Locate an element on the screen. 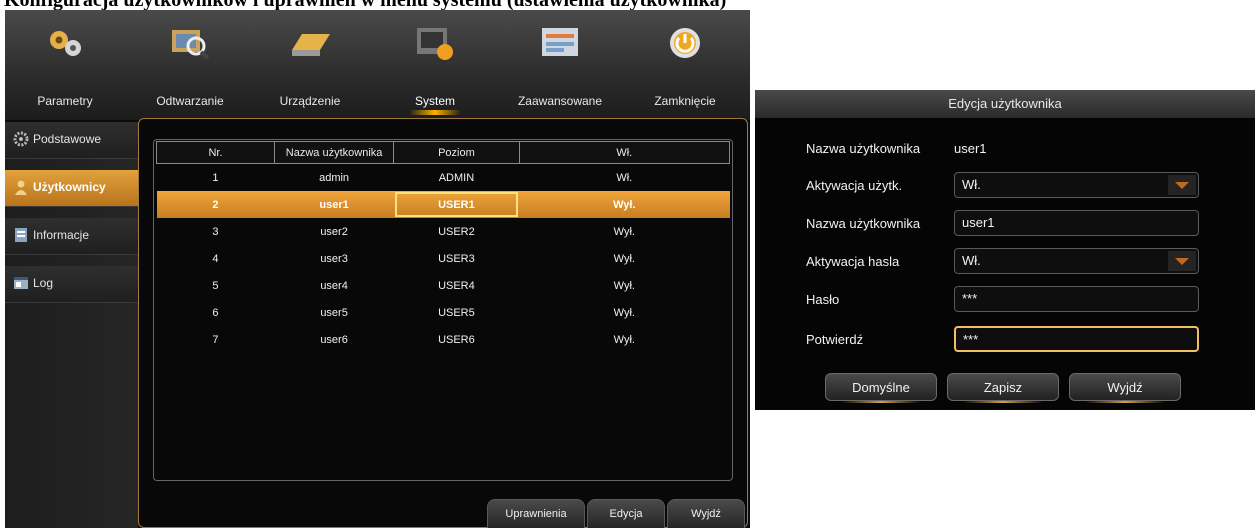 Image resolution: width=1255 pixels, height=528 pixels. cell-level: USER4 is located at coordinates (456, 285).